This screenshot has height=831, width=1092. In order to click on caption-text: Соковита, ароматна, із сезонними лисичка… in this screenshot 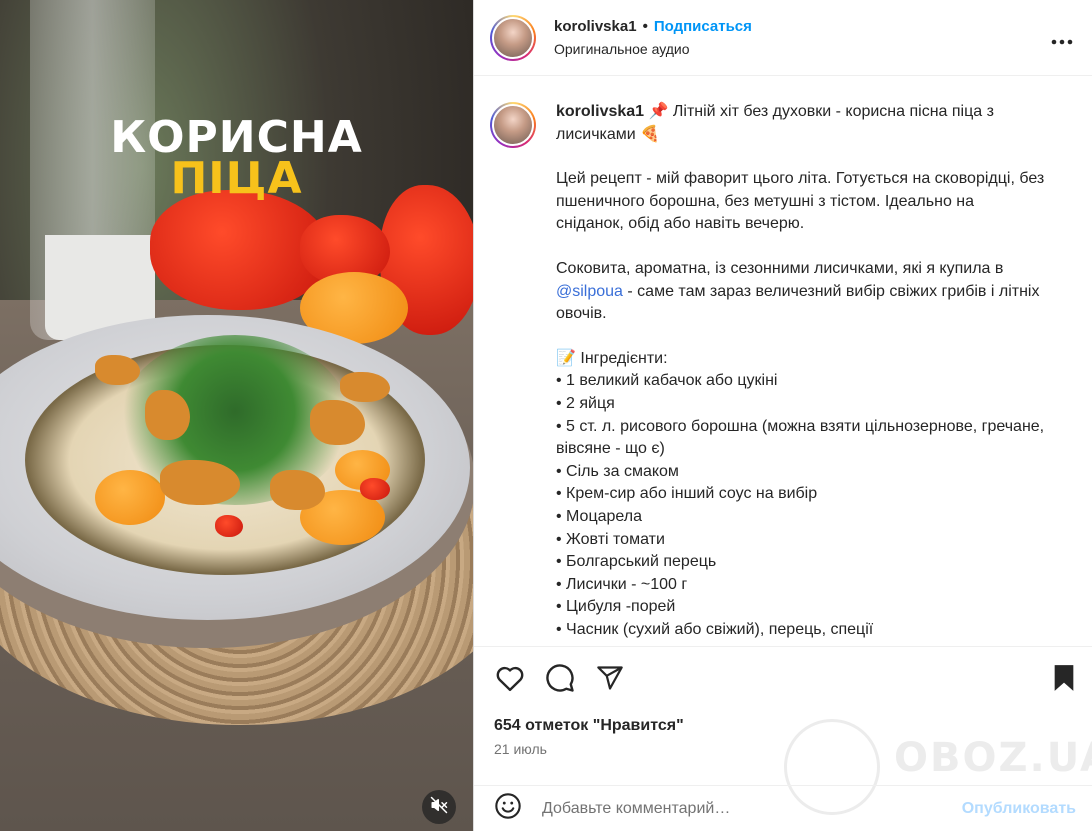, I will do `click(780, 268)`.